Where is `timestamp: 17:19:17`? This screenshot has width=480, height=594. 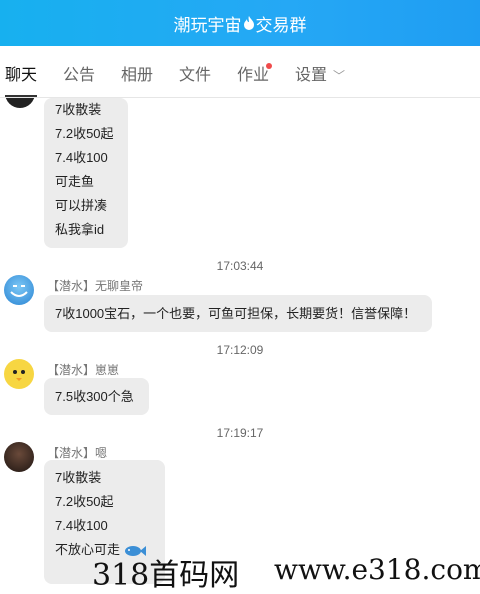
timestamp: 17:19:17 is located at coordinates (240, 433).